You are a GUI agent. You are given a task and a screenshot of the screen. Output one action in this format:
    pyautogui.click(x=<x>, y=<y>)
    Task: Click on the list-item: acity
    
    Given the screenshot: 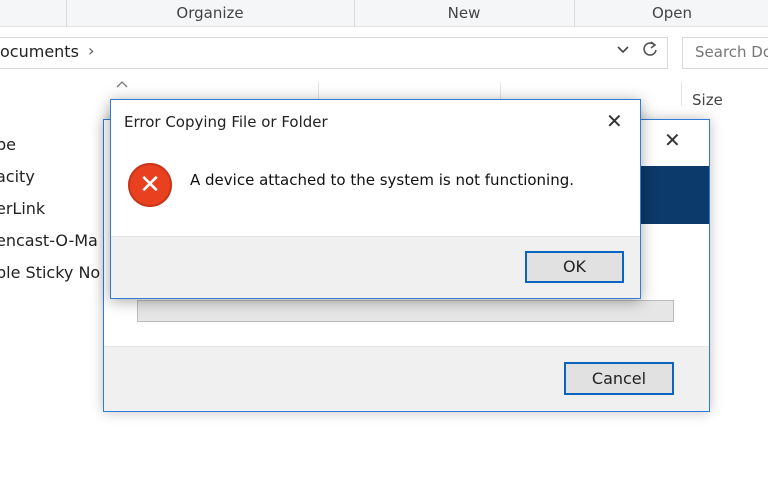 What is the action you would take?
    pyautogui.click(x=17, y=176)
    